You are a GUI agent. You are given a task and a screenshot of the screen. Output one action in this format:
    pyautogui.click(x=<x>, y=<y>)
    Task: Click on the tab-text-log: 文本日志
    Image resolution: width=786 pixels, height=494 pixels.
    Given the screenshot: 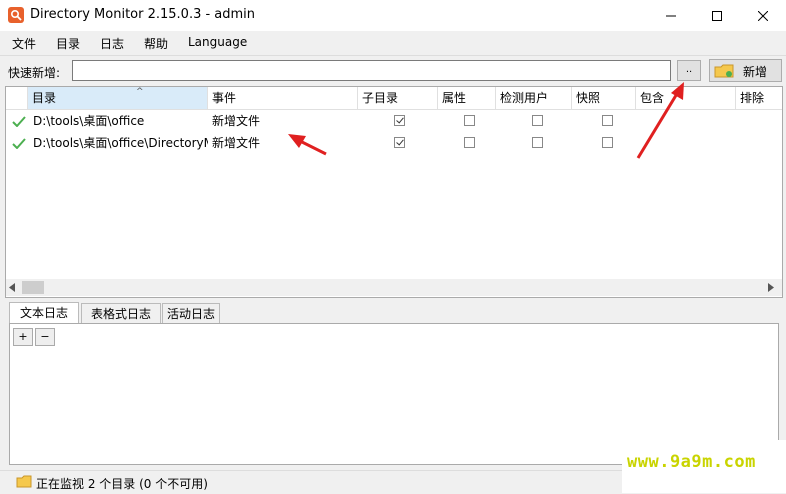 What is the action you would take?
    pyautogui.click(x=44, y=313)
    